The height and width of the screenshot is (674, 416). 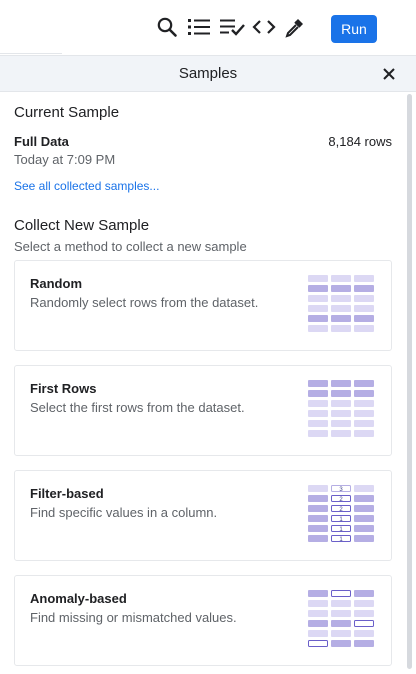 What do you see at coordinates (137, 407) in the screenshot?
I see `method-description: Select the first rows from the dataset.` at bounding box center [137, 407].